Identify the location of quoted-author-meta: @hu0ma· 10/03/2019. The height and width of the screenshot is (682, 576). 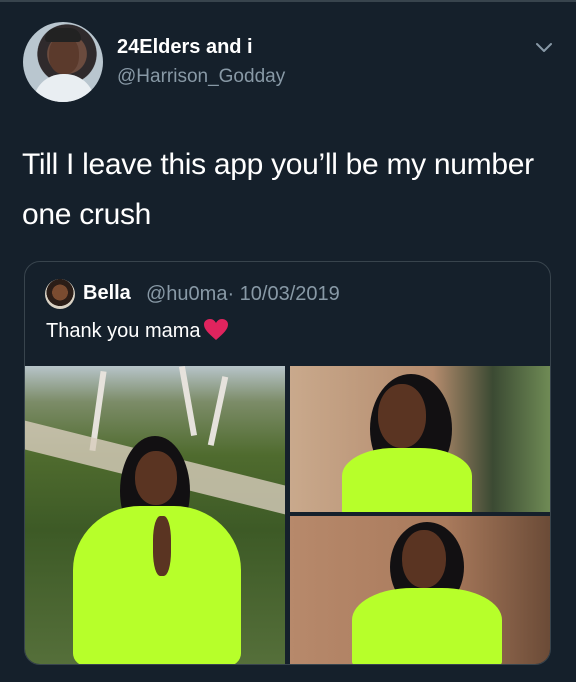
(243, 294).